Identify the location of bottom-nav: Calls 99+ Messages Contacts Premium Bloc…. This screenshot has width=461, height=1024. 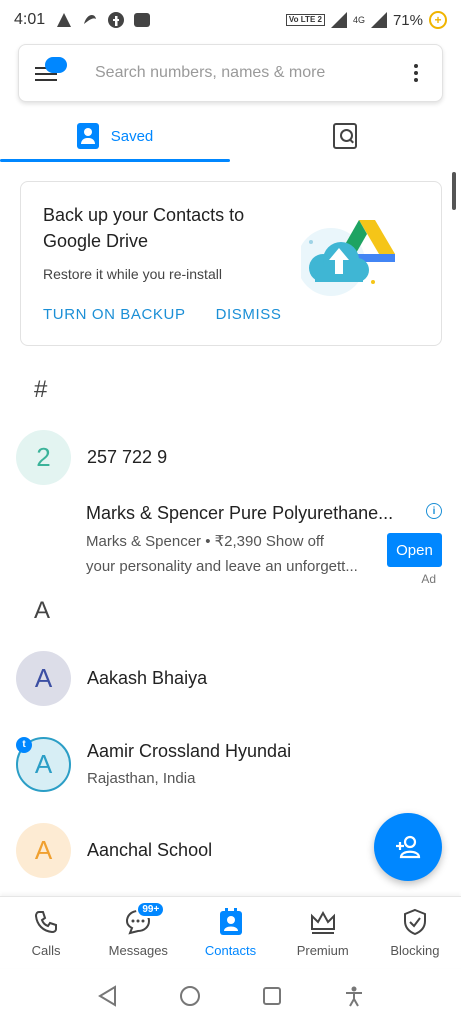
(230, 932).